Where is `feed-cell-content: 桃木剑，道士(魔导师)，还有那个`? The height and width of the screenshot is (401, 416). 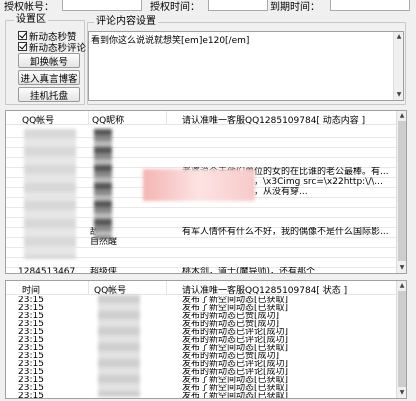
feed-cell-content: 桃木剑，道士(魔导师)，还有那个 is located at coordinates (249, 270).